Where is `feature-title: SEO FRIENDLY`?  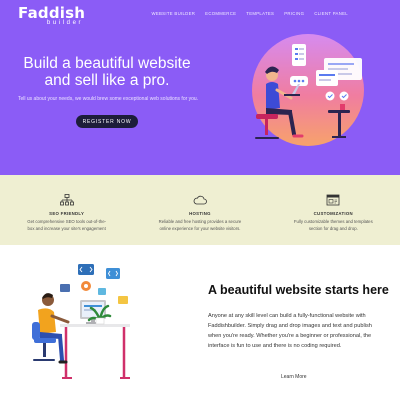 feature-title: SEO FRIENDLY is located at coordinates (67, 213).